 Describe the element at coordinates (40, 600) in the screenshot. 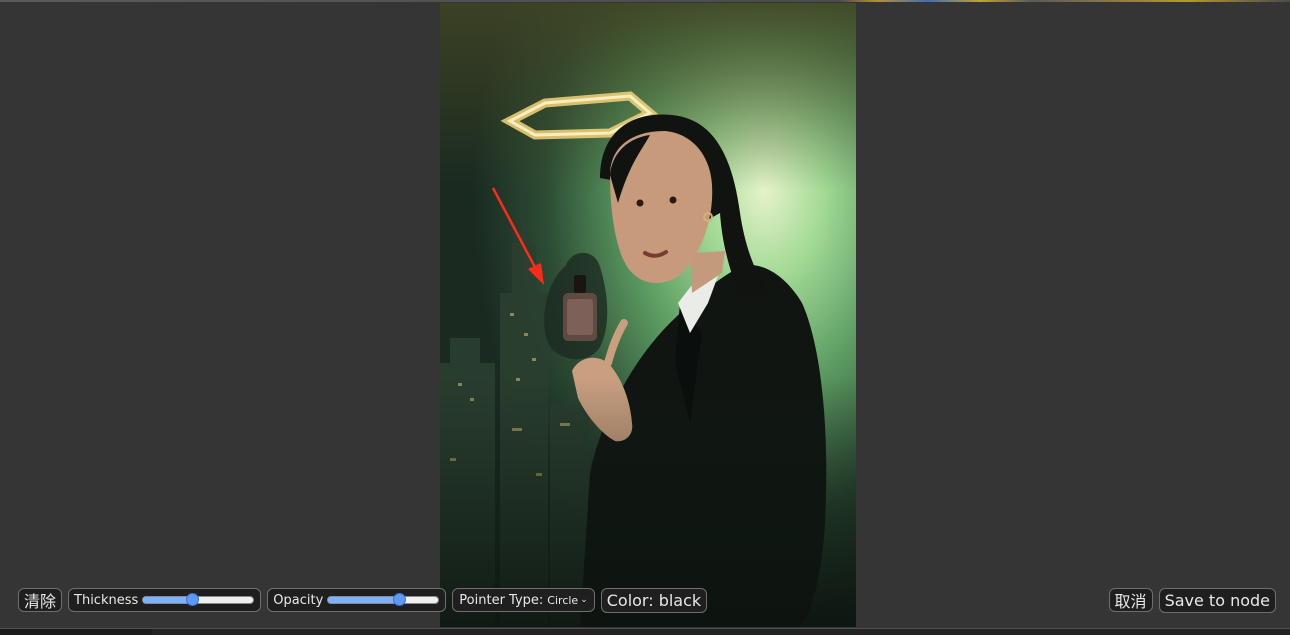

I see `clear-button: 清除` at that location.